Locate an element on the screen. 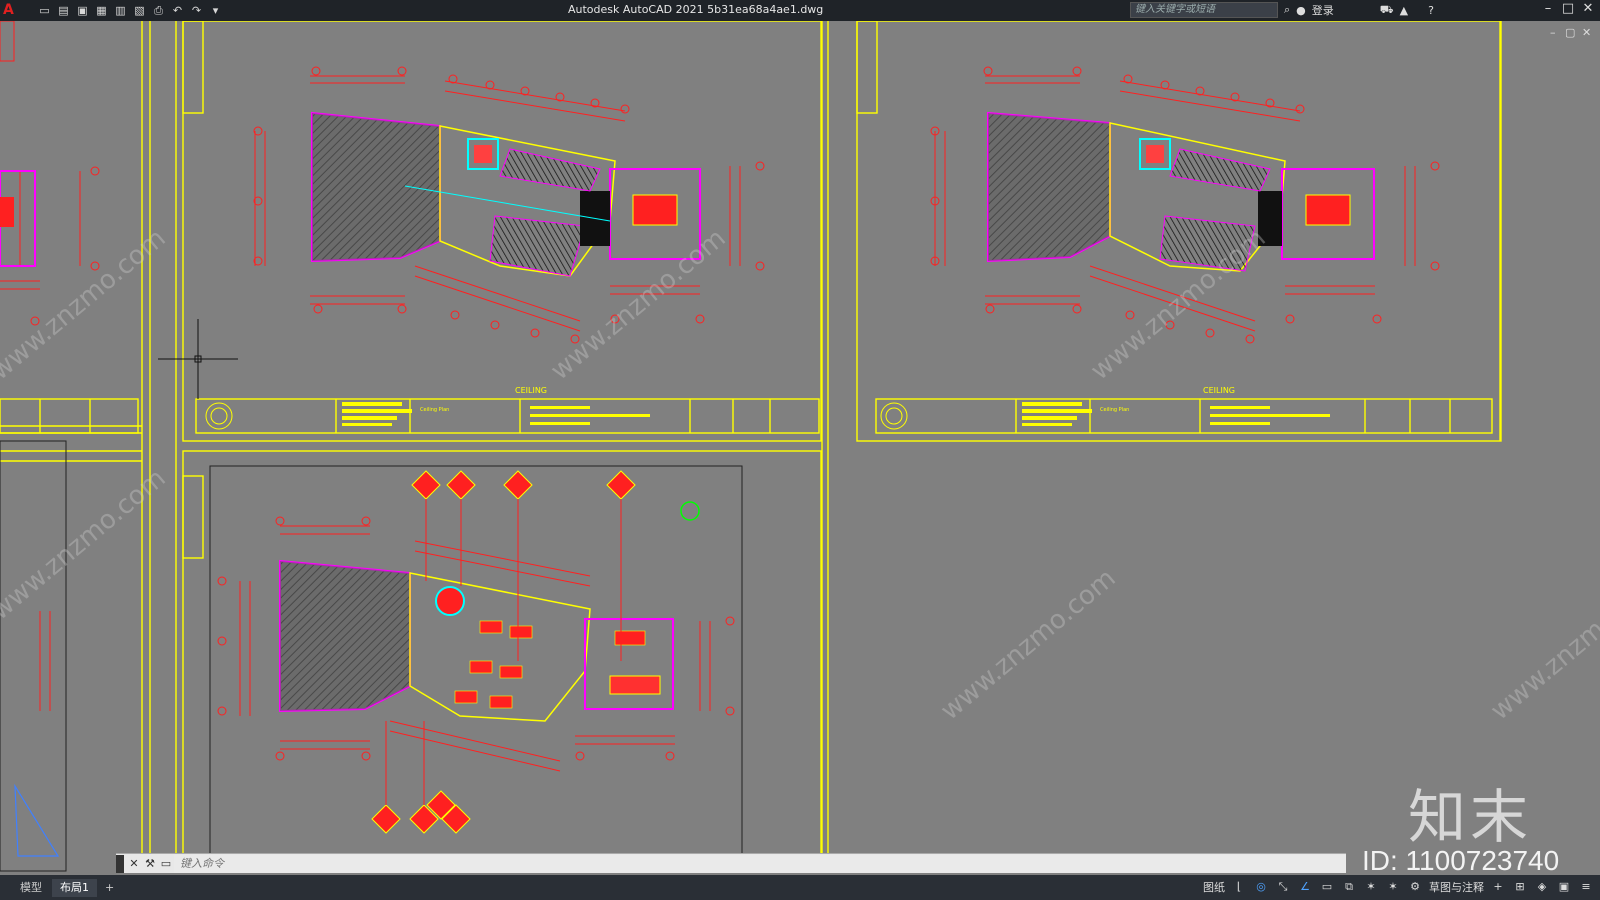  viewport-minimize-icon: – is located at coordinates (1553, 32).